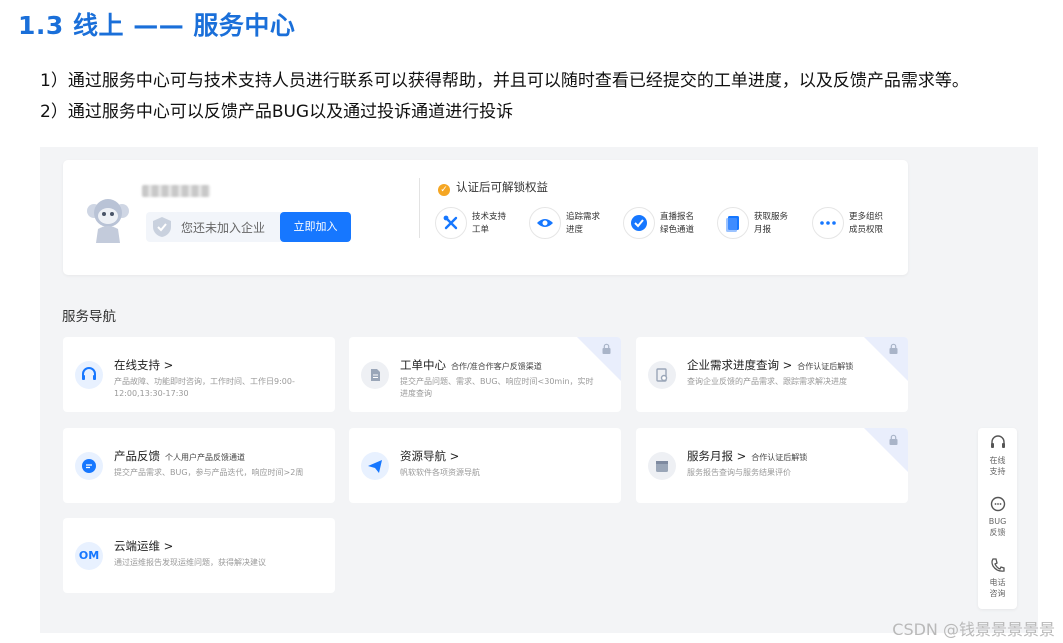 The width and height of the screenshot is (1063, 643). What do you see at coordinates (997, 455) in the screenshot?
I see `float-online-support: 在线 支持` at bounding box center [997, 455].